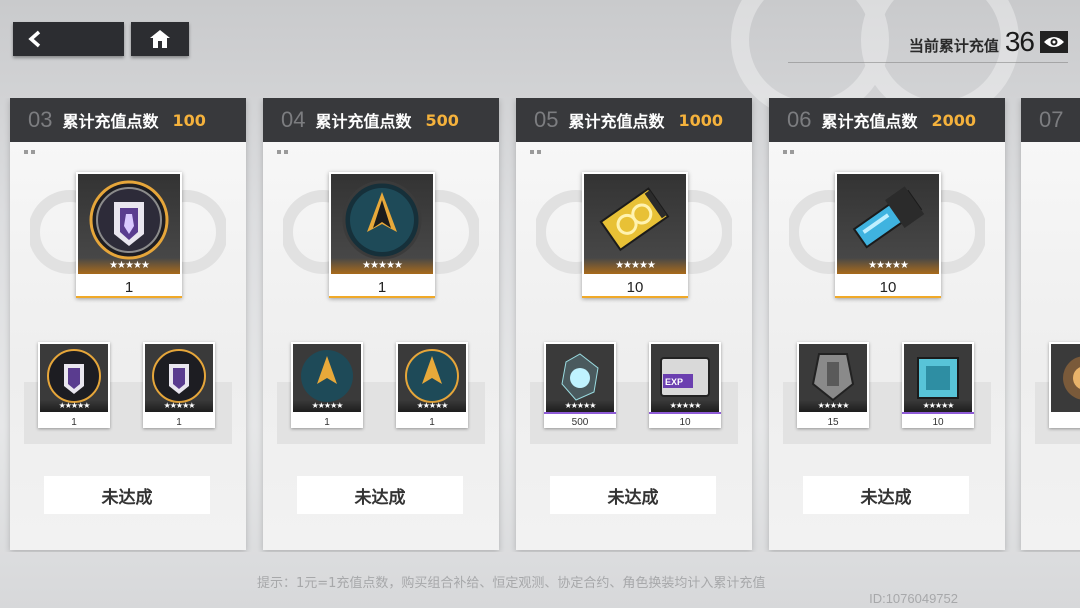 The width and height of the screenshot is (1080, 608). Describe the element at coordinates (888, 224) in the screenshot. I see `blue-module-icon: ★★★★★` at that location.